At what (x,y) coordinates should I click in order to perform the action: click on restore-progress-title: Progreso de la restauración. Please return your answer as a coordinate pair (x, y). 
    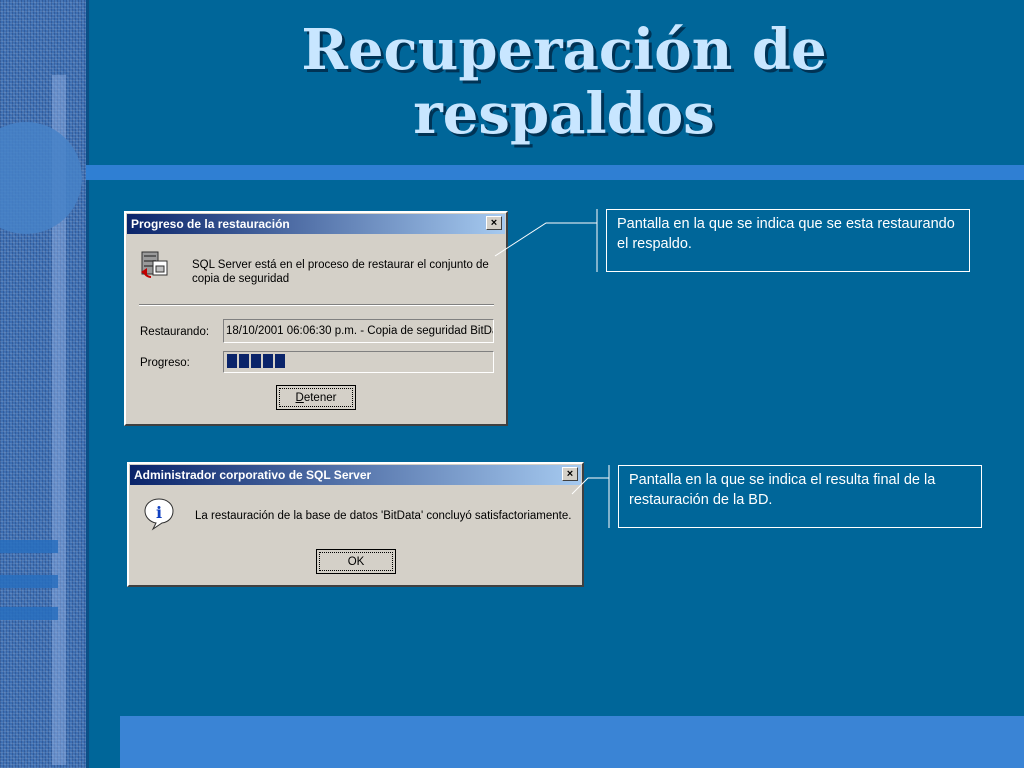
    Looking at the image, I should click on (210, 224).